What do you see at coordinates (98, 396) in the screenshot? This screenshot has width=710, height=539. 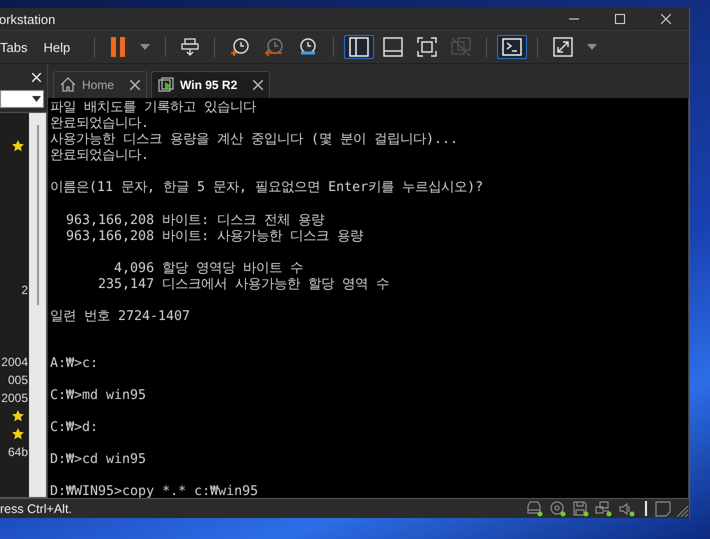 I see `console-line: C:₩>md win95` at bounding box center [98, 396].